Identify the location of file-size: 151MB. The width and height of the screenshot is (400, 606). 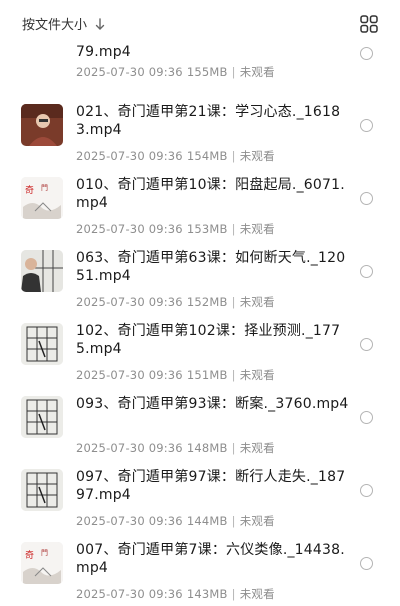
(207, 375).